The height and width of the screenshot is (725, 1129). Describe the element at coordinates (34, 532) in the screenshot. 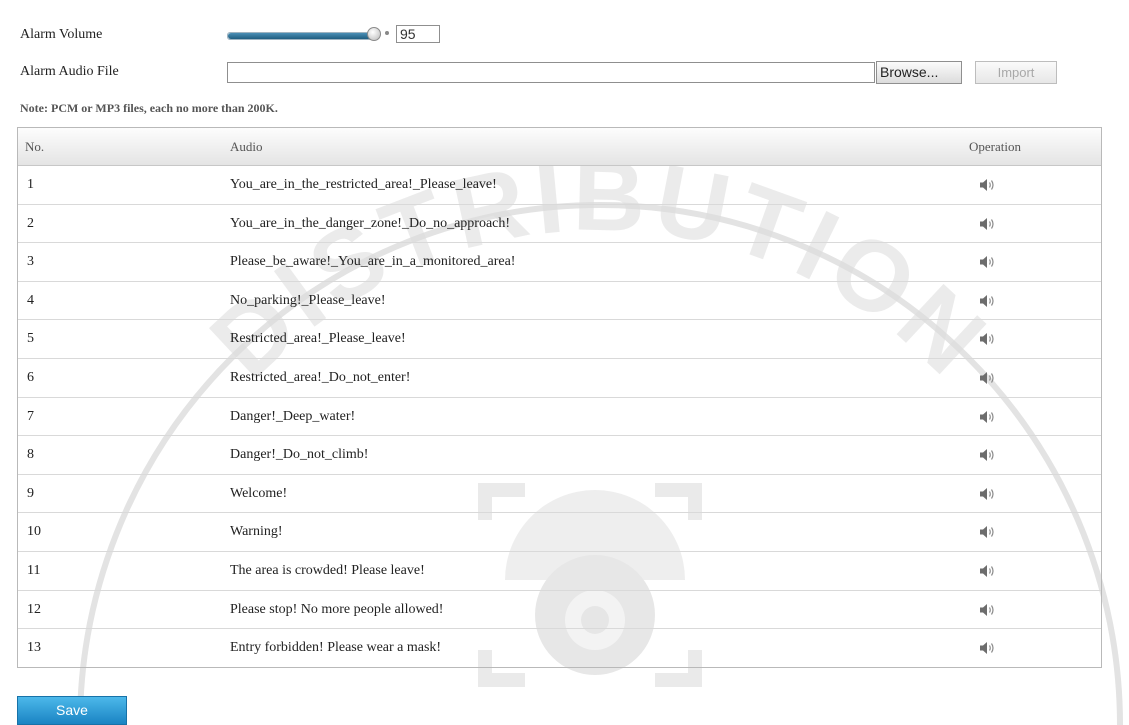

I see `row-number: 10` at that location.